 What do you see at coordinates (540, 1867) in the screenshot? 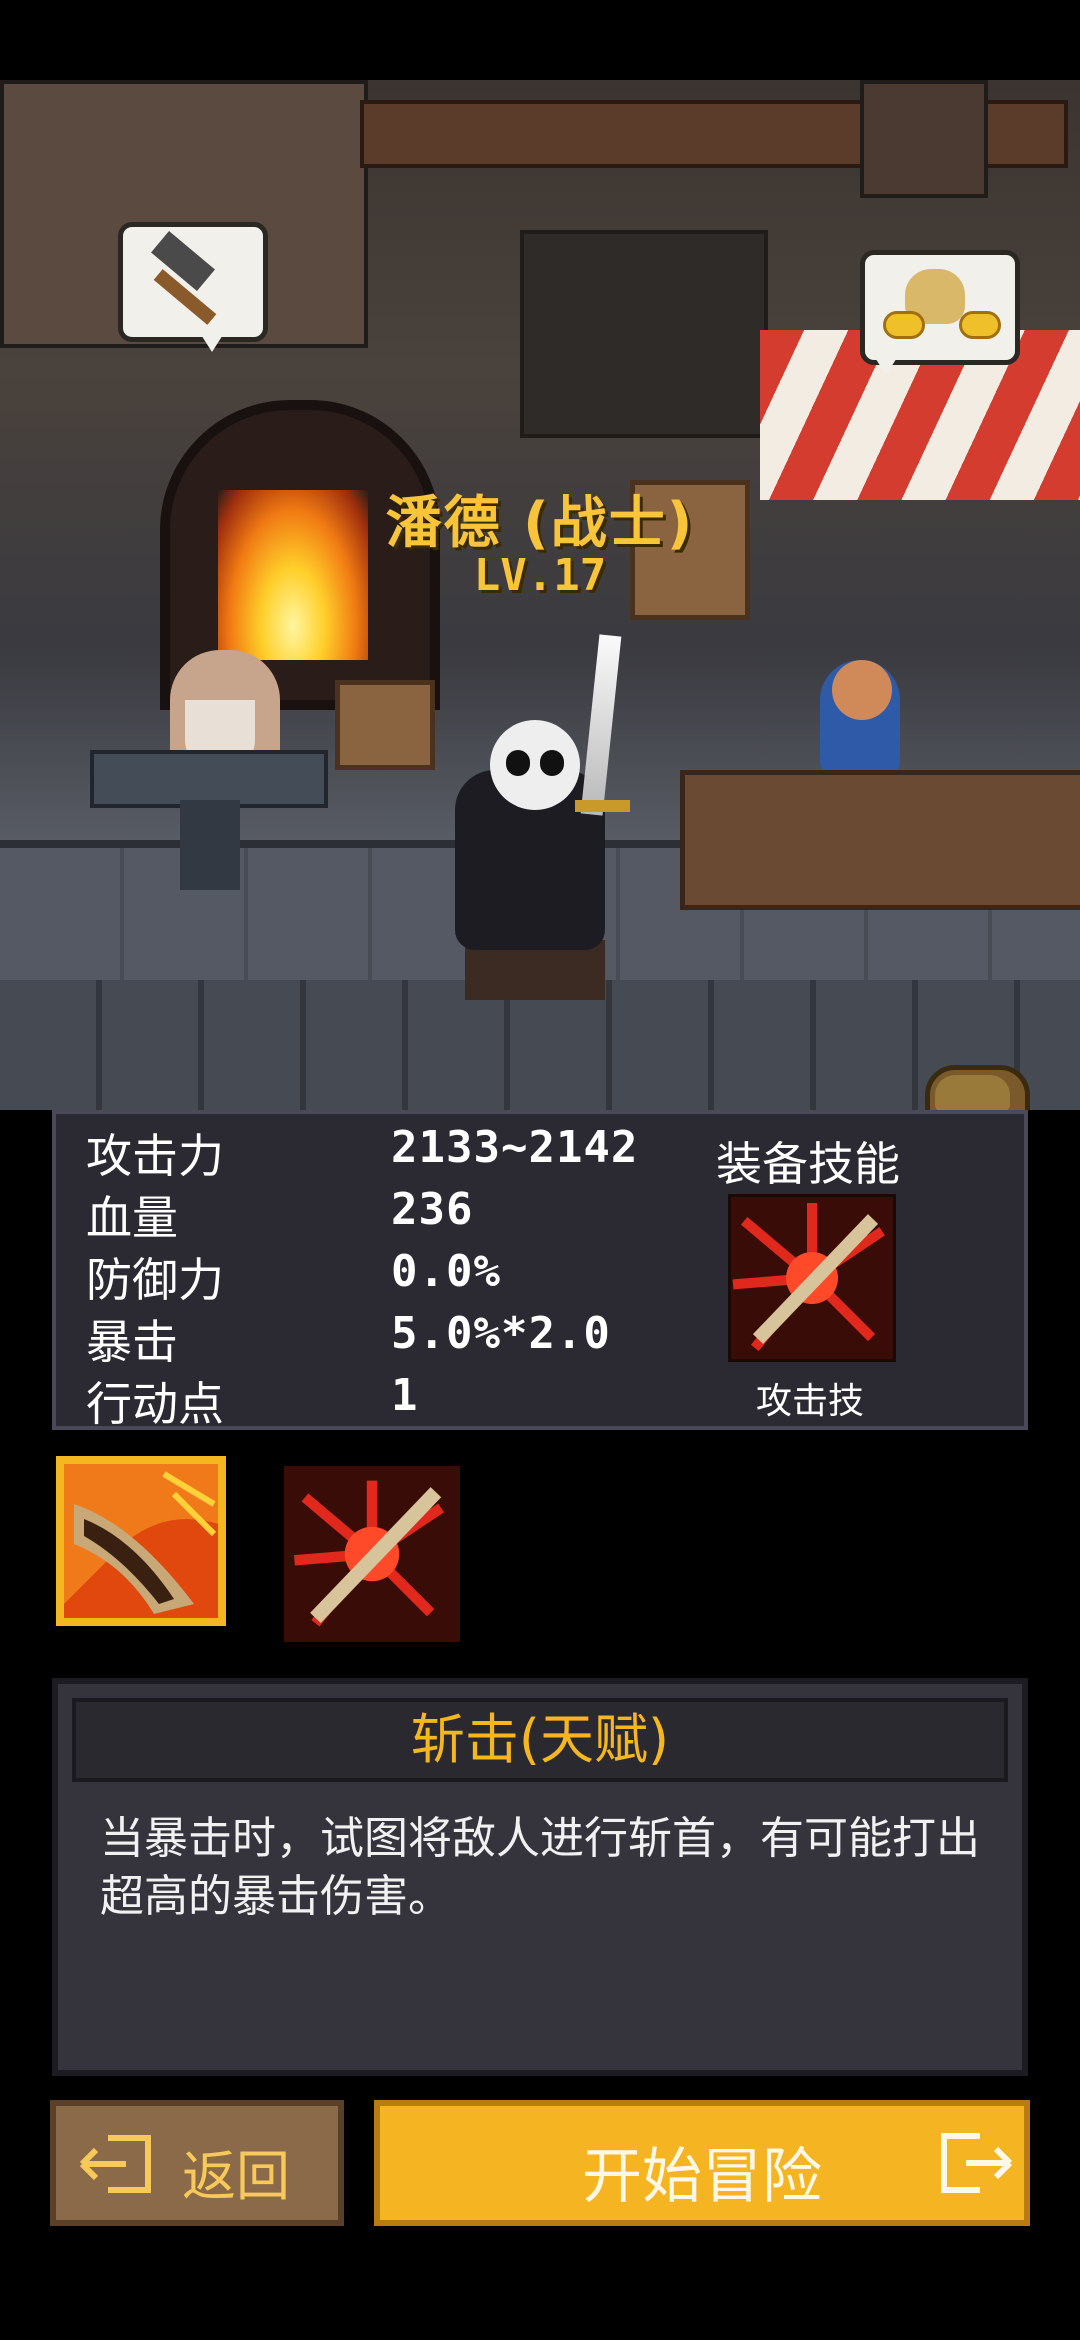
I see `skill-description-text: 当暴击时，试图将敌人进行斩首，有可能打出超高的暴击伤害。` at bounding box center [540, 1867].